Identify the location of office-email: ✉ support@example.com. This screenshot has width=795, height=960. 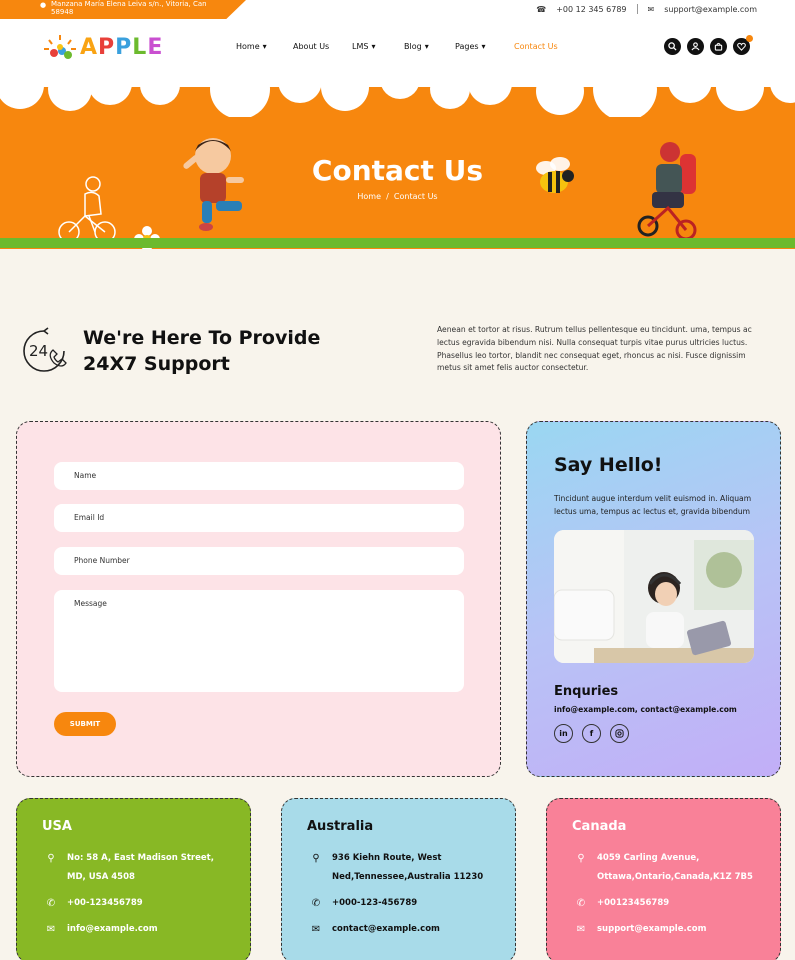
(668, 929).